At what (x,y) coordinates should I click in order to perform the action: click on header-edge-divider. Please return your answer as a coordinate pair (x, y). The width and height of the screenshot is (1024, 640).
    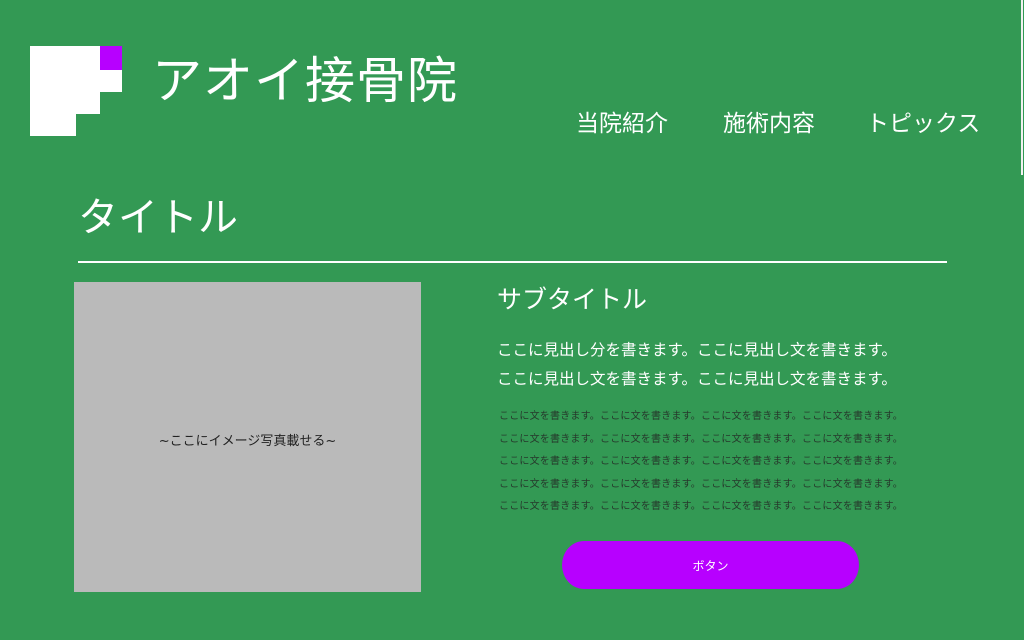
    Looking at the image, I should click on (1022, 87).